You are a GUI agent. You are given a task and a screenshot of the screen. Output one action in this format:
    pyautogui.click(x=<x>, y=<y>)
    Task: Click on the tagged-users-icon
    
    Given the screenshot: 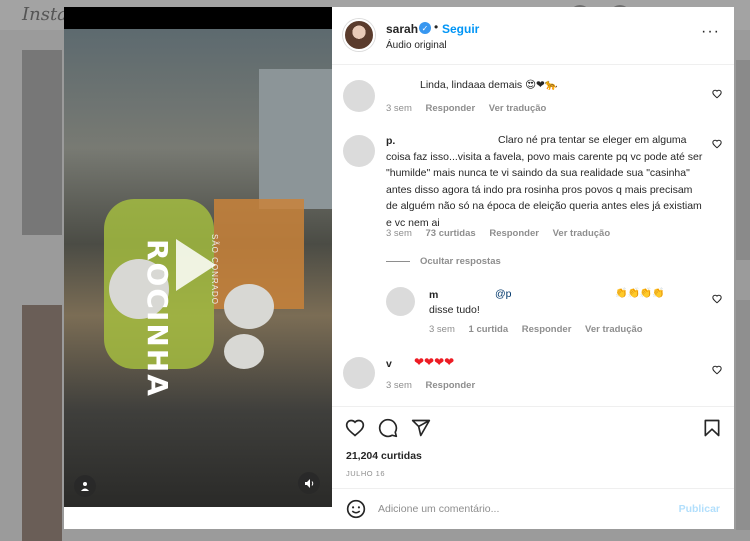 What is the action you would take?
    pyautogui.click(x=85, y=486)
    